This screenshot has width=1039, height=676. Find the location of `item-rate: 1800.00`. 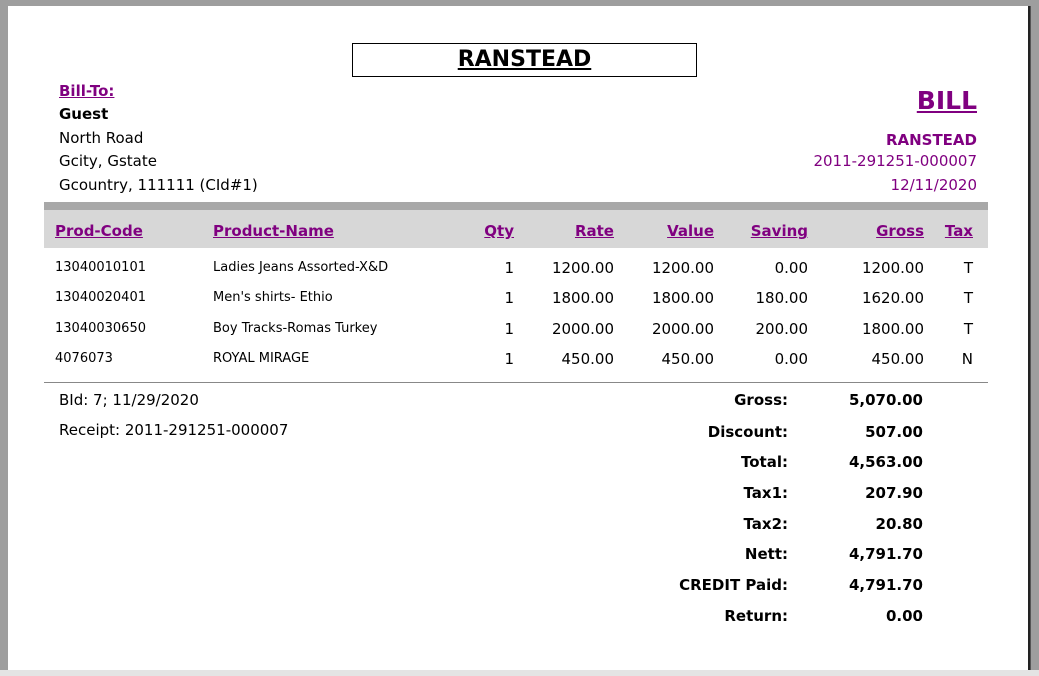

item-rate: 1800.00 is located at coordinates (582, 298).